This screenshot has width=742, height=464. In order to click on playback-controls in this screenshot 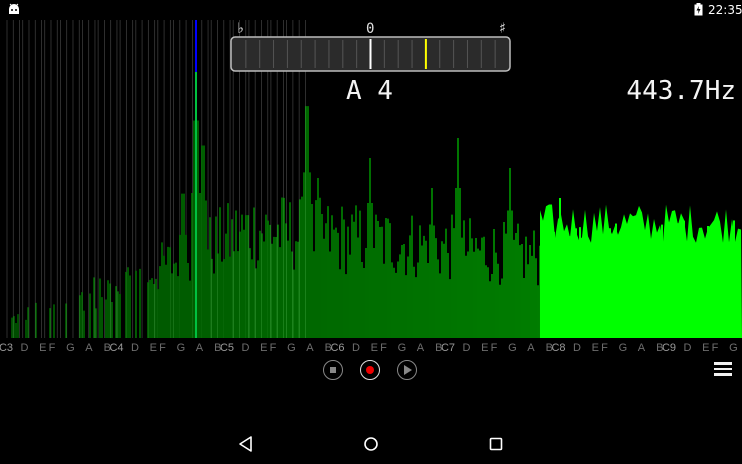, I will do `click(371, 371)`.